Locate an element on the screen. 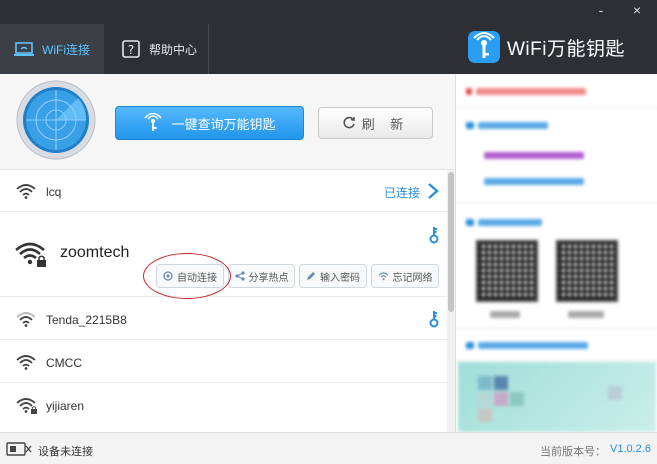  close-button: × is located at coordinates (637, 10).